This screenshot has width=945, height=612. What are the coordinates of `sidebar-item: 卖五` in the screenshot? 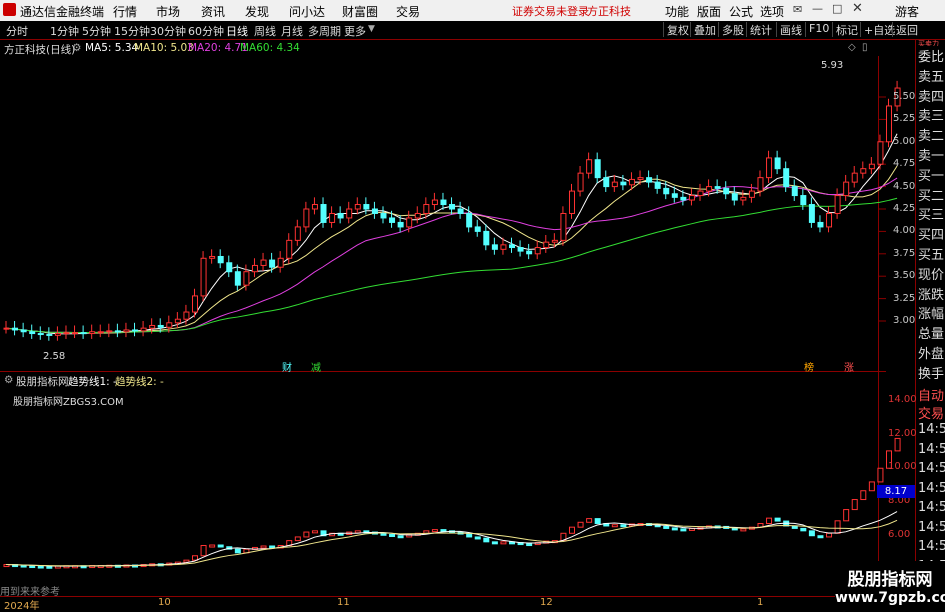 It's located at (931, 75).